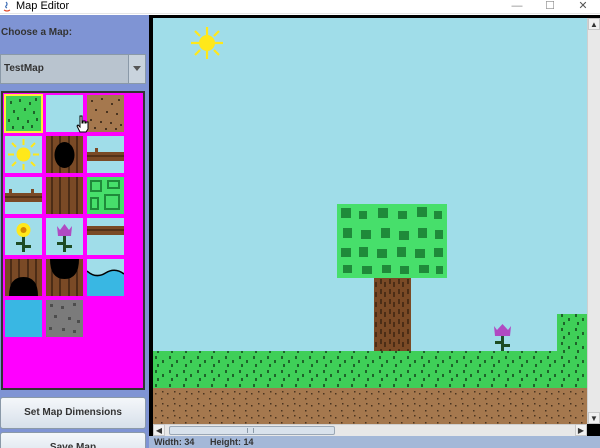 Image resolution: width=600 pixels, height=448 pixels. I want to click on tile-purple-flower, so click(64, 236).